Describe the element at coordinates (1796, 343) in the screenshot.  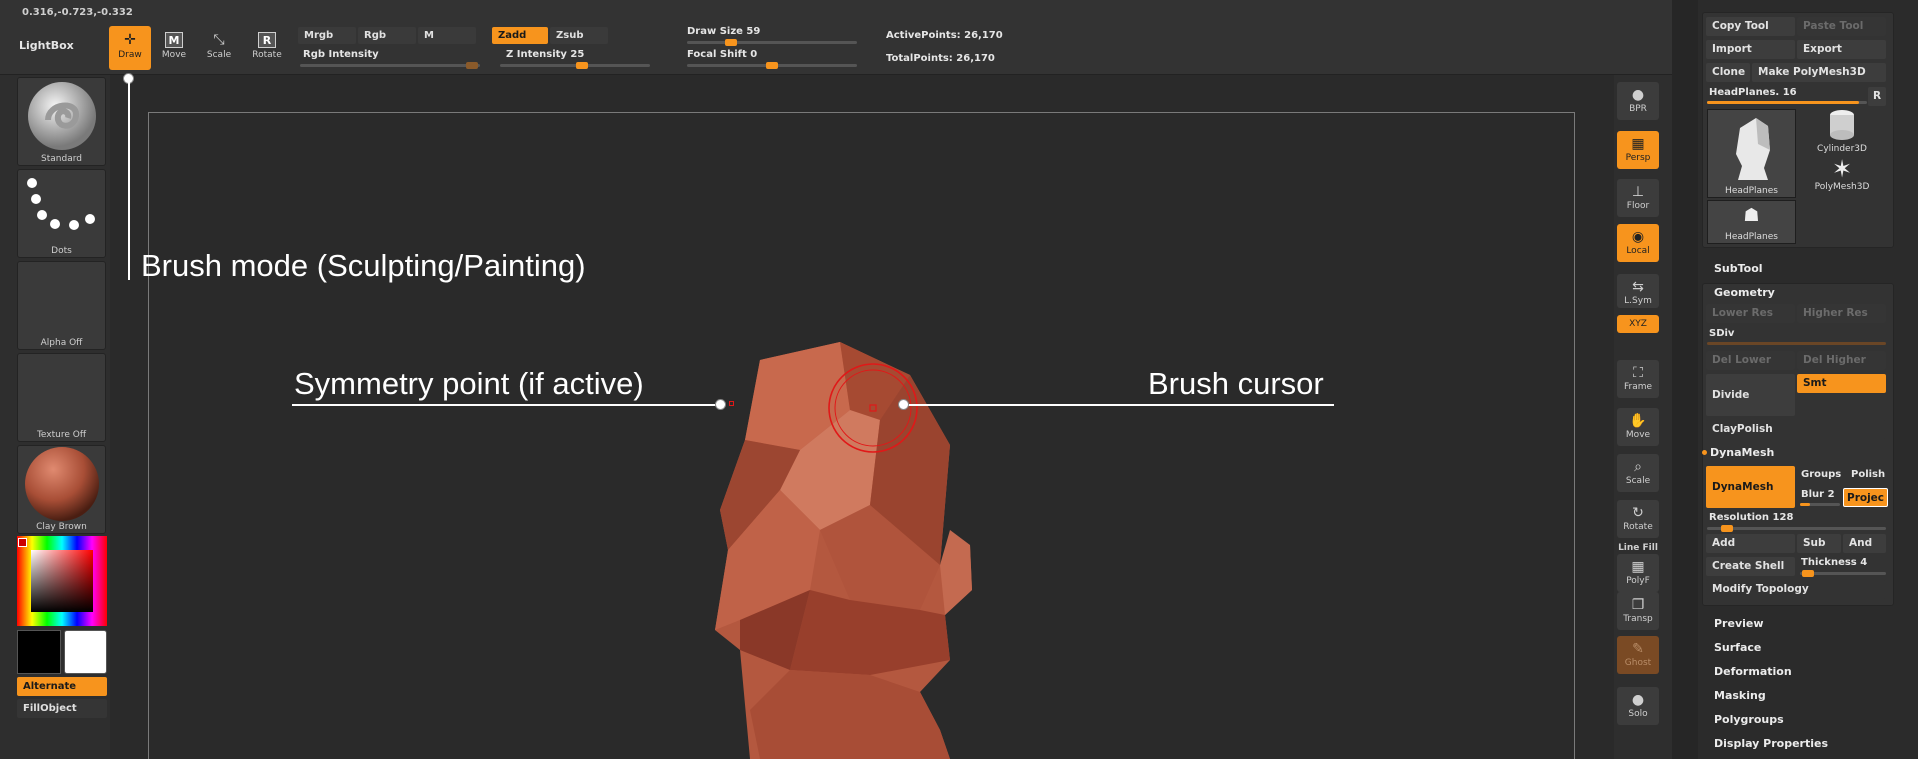
I see `sdiv-slider` at that location.